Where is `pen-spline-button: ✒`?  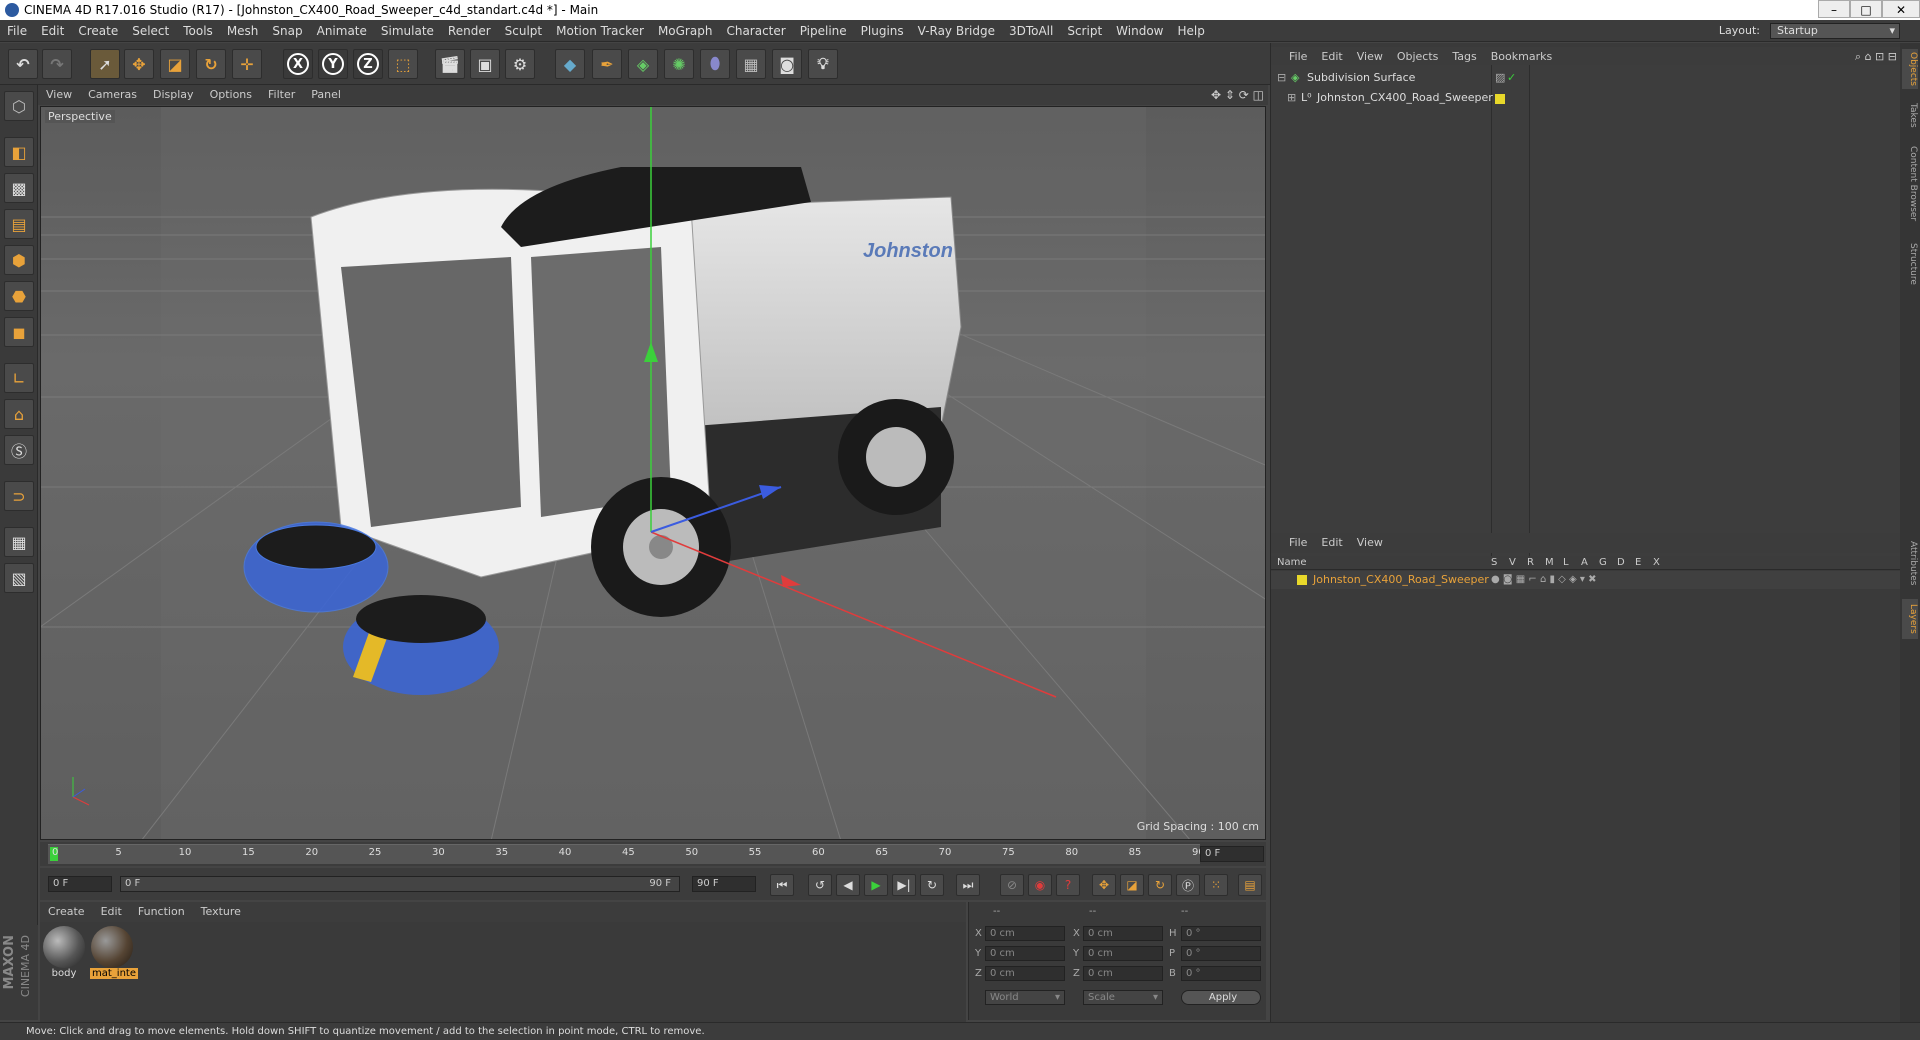 pen-spline-button: ✒ is located at coordinates (607, 64).